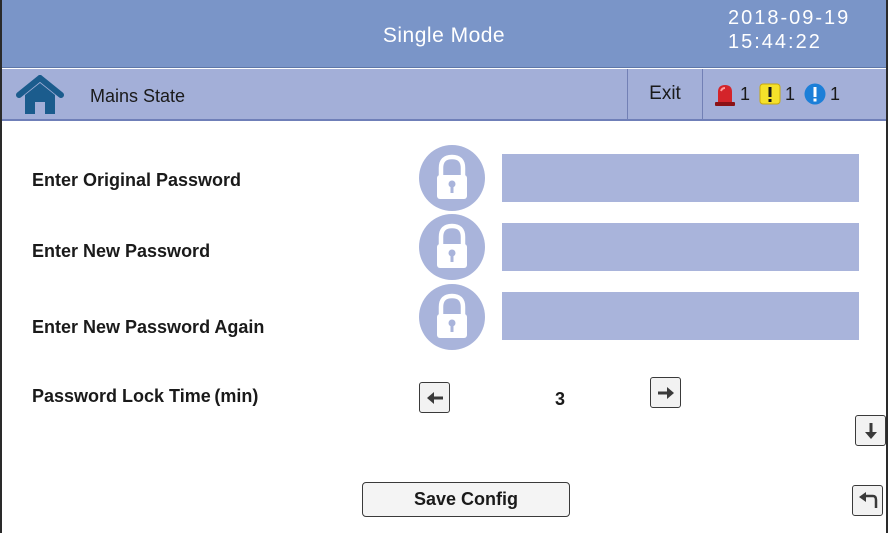 The width and height of the screenshot is (888, 533). Describe the element at coordinates (444, 34) in the screenshot. I see `title-bar: Single Mode 2018-09-19 15:44:22` at that location.